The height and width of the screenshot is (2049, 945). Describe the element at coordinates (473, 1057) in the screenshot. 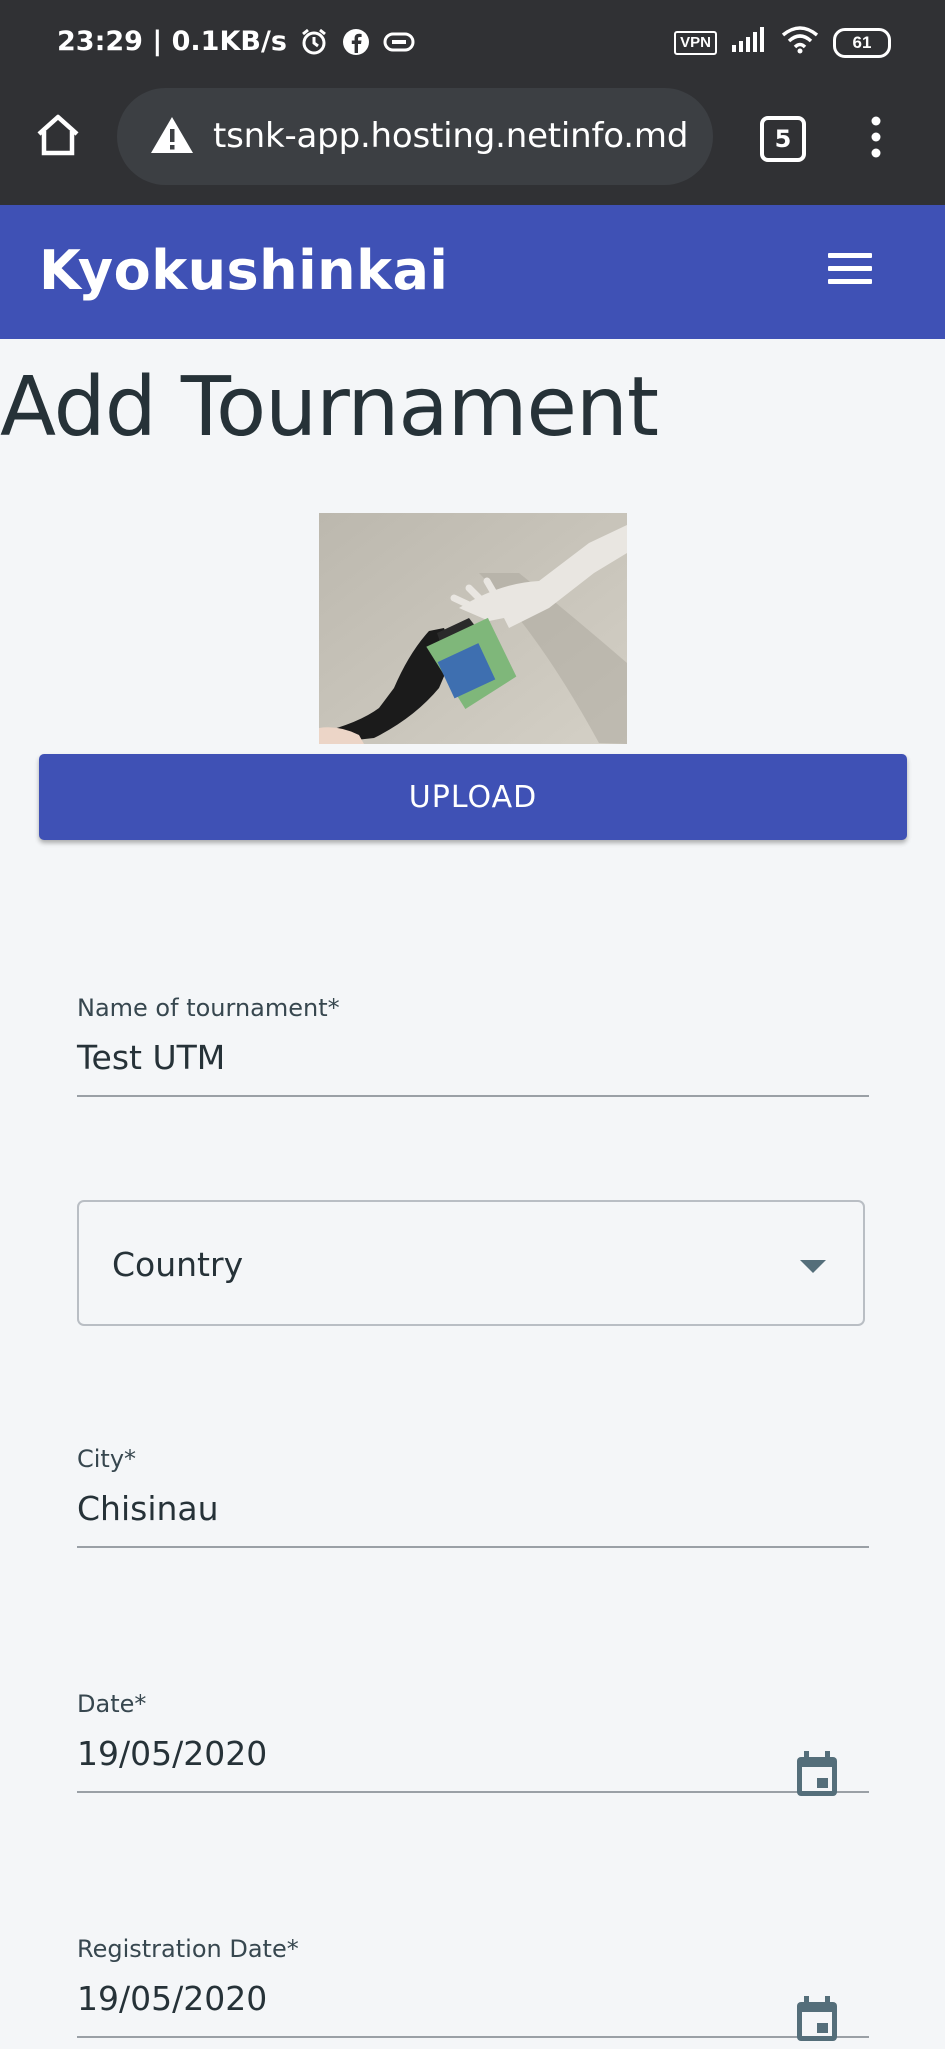

I see `name-of-tournament-input: Test UTM` at that location.